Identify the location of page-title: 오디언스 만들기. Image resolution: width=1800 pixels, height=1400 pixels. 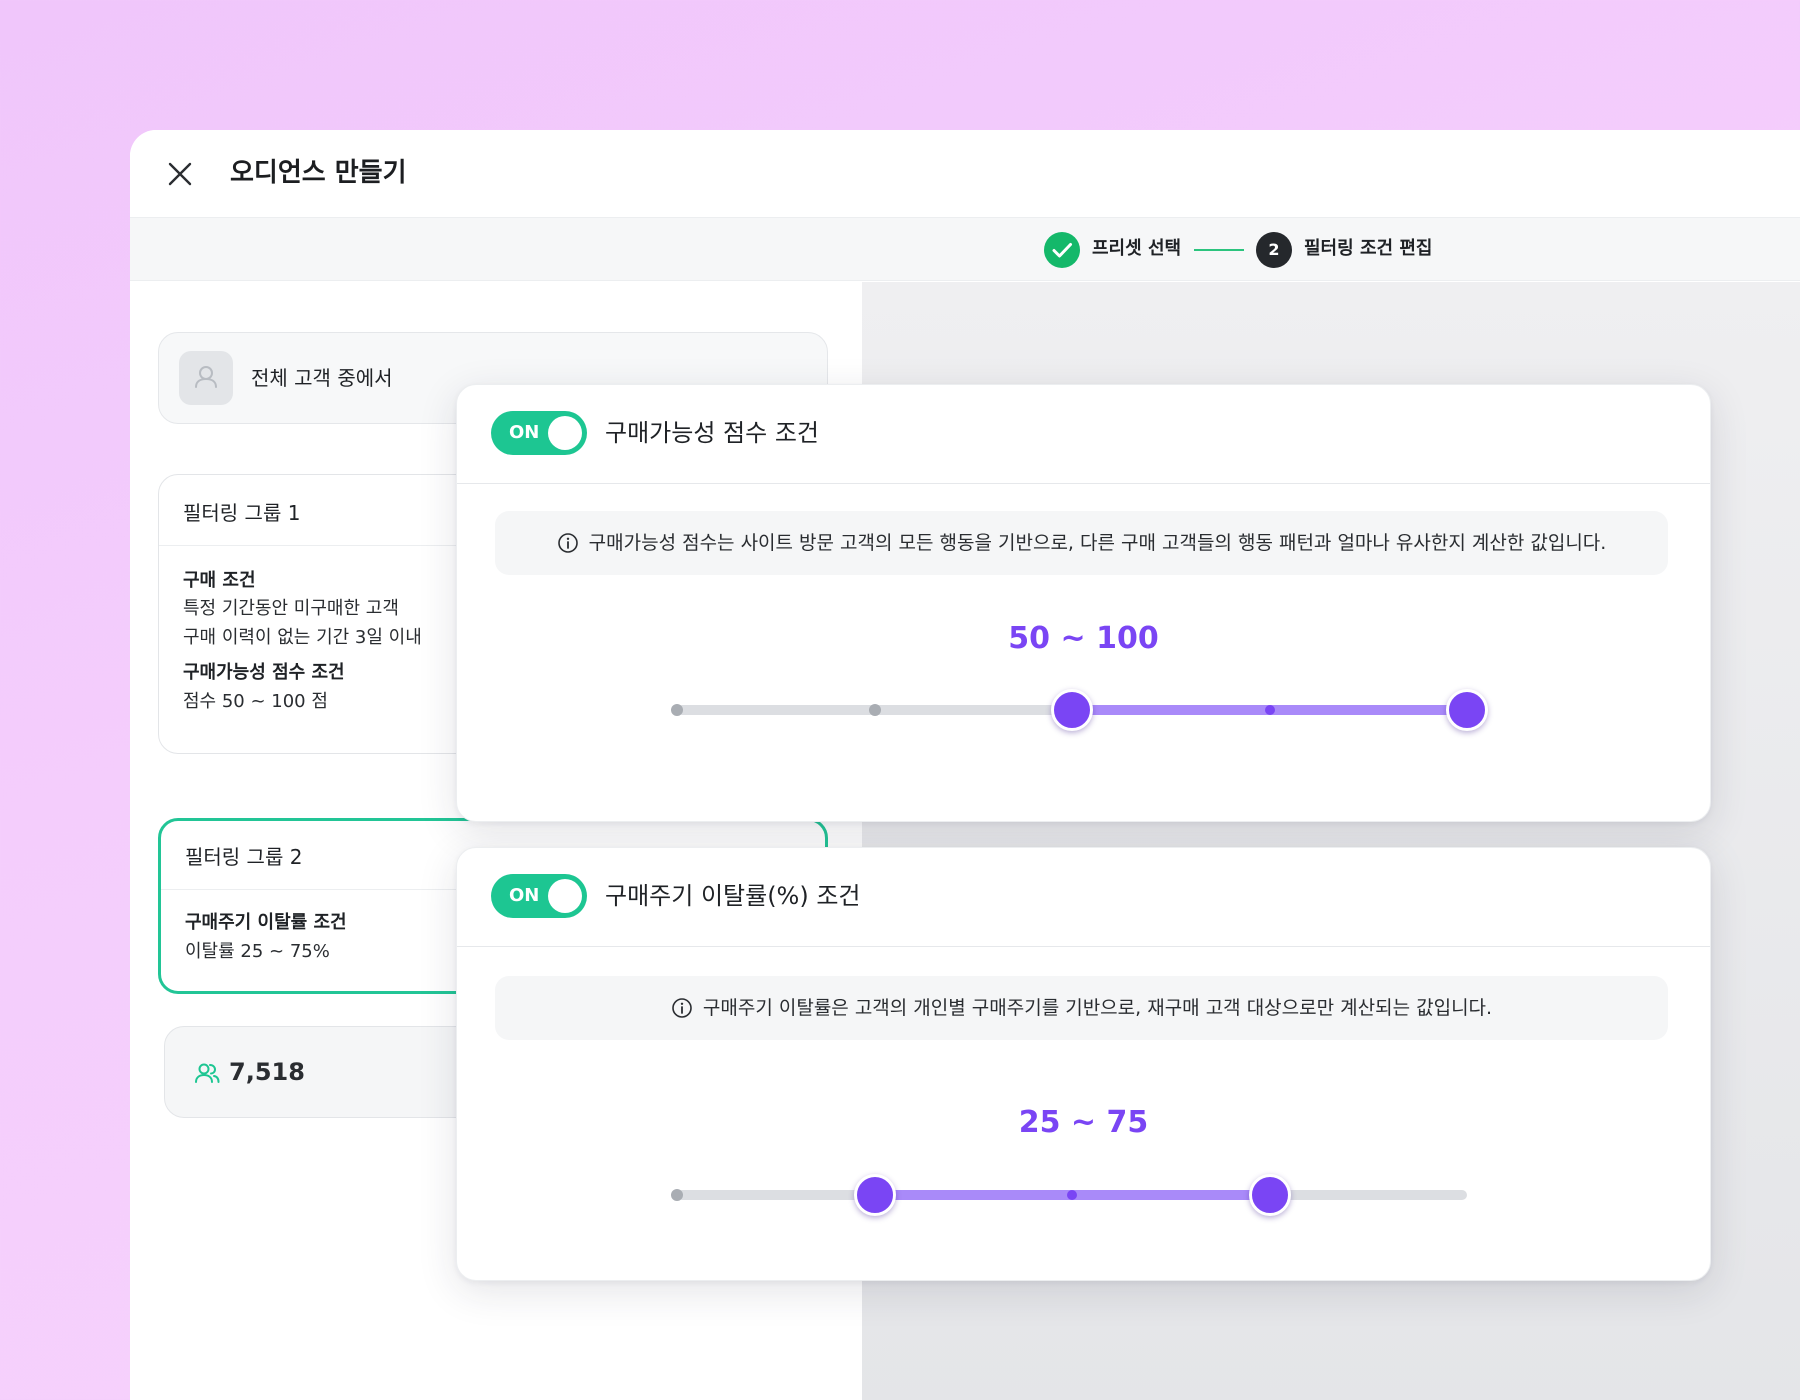
(318, 173).